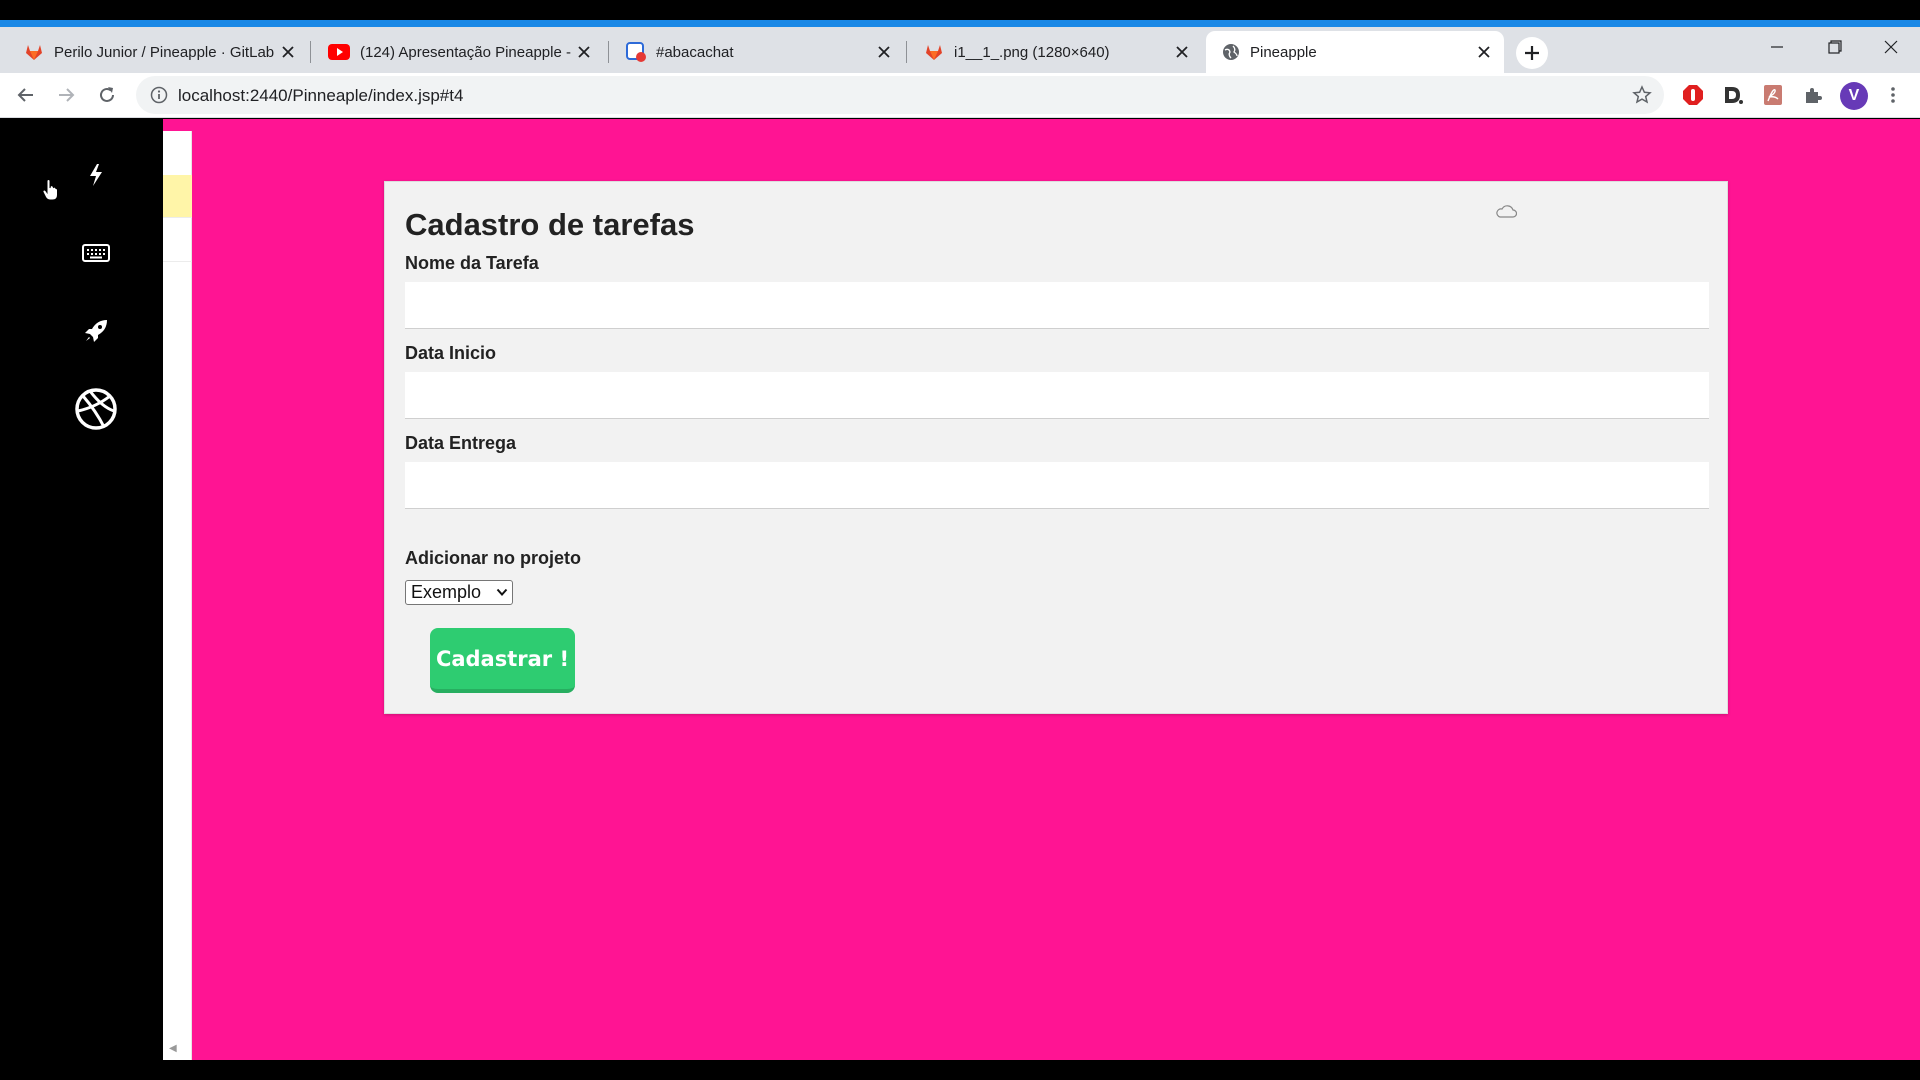  I want to click on globe-icon, so click(1231, 52).